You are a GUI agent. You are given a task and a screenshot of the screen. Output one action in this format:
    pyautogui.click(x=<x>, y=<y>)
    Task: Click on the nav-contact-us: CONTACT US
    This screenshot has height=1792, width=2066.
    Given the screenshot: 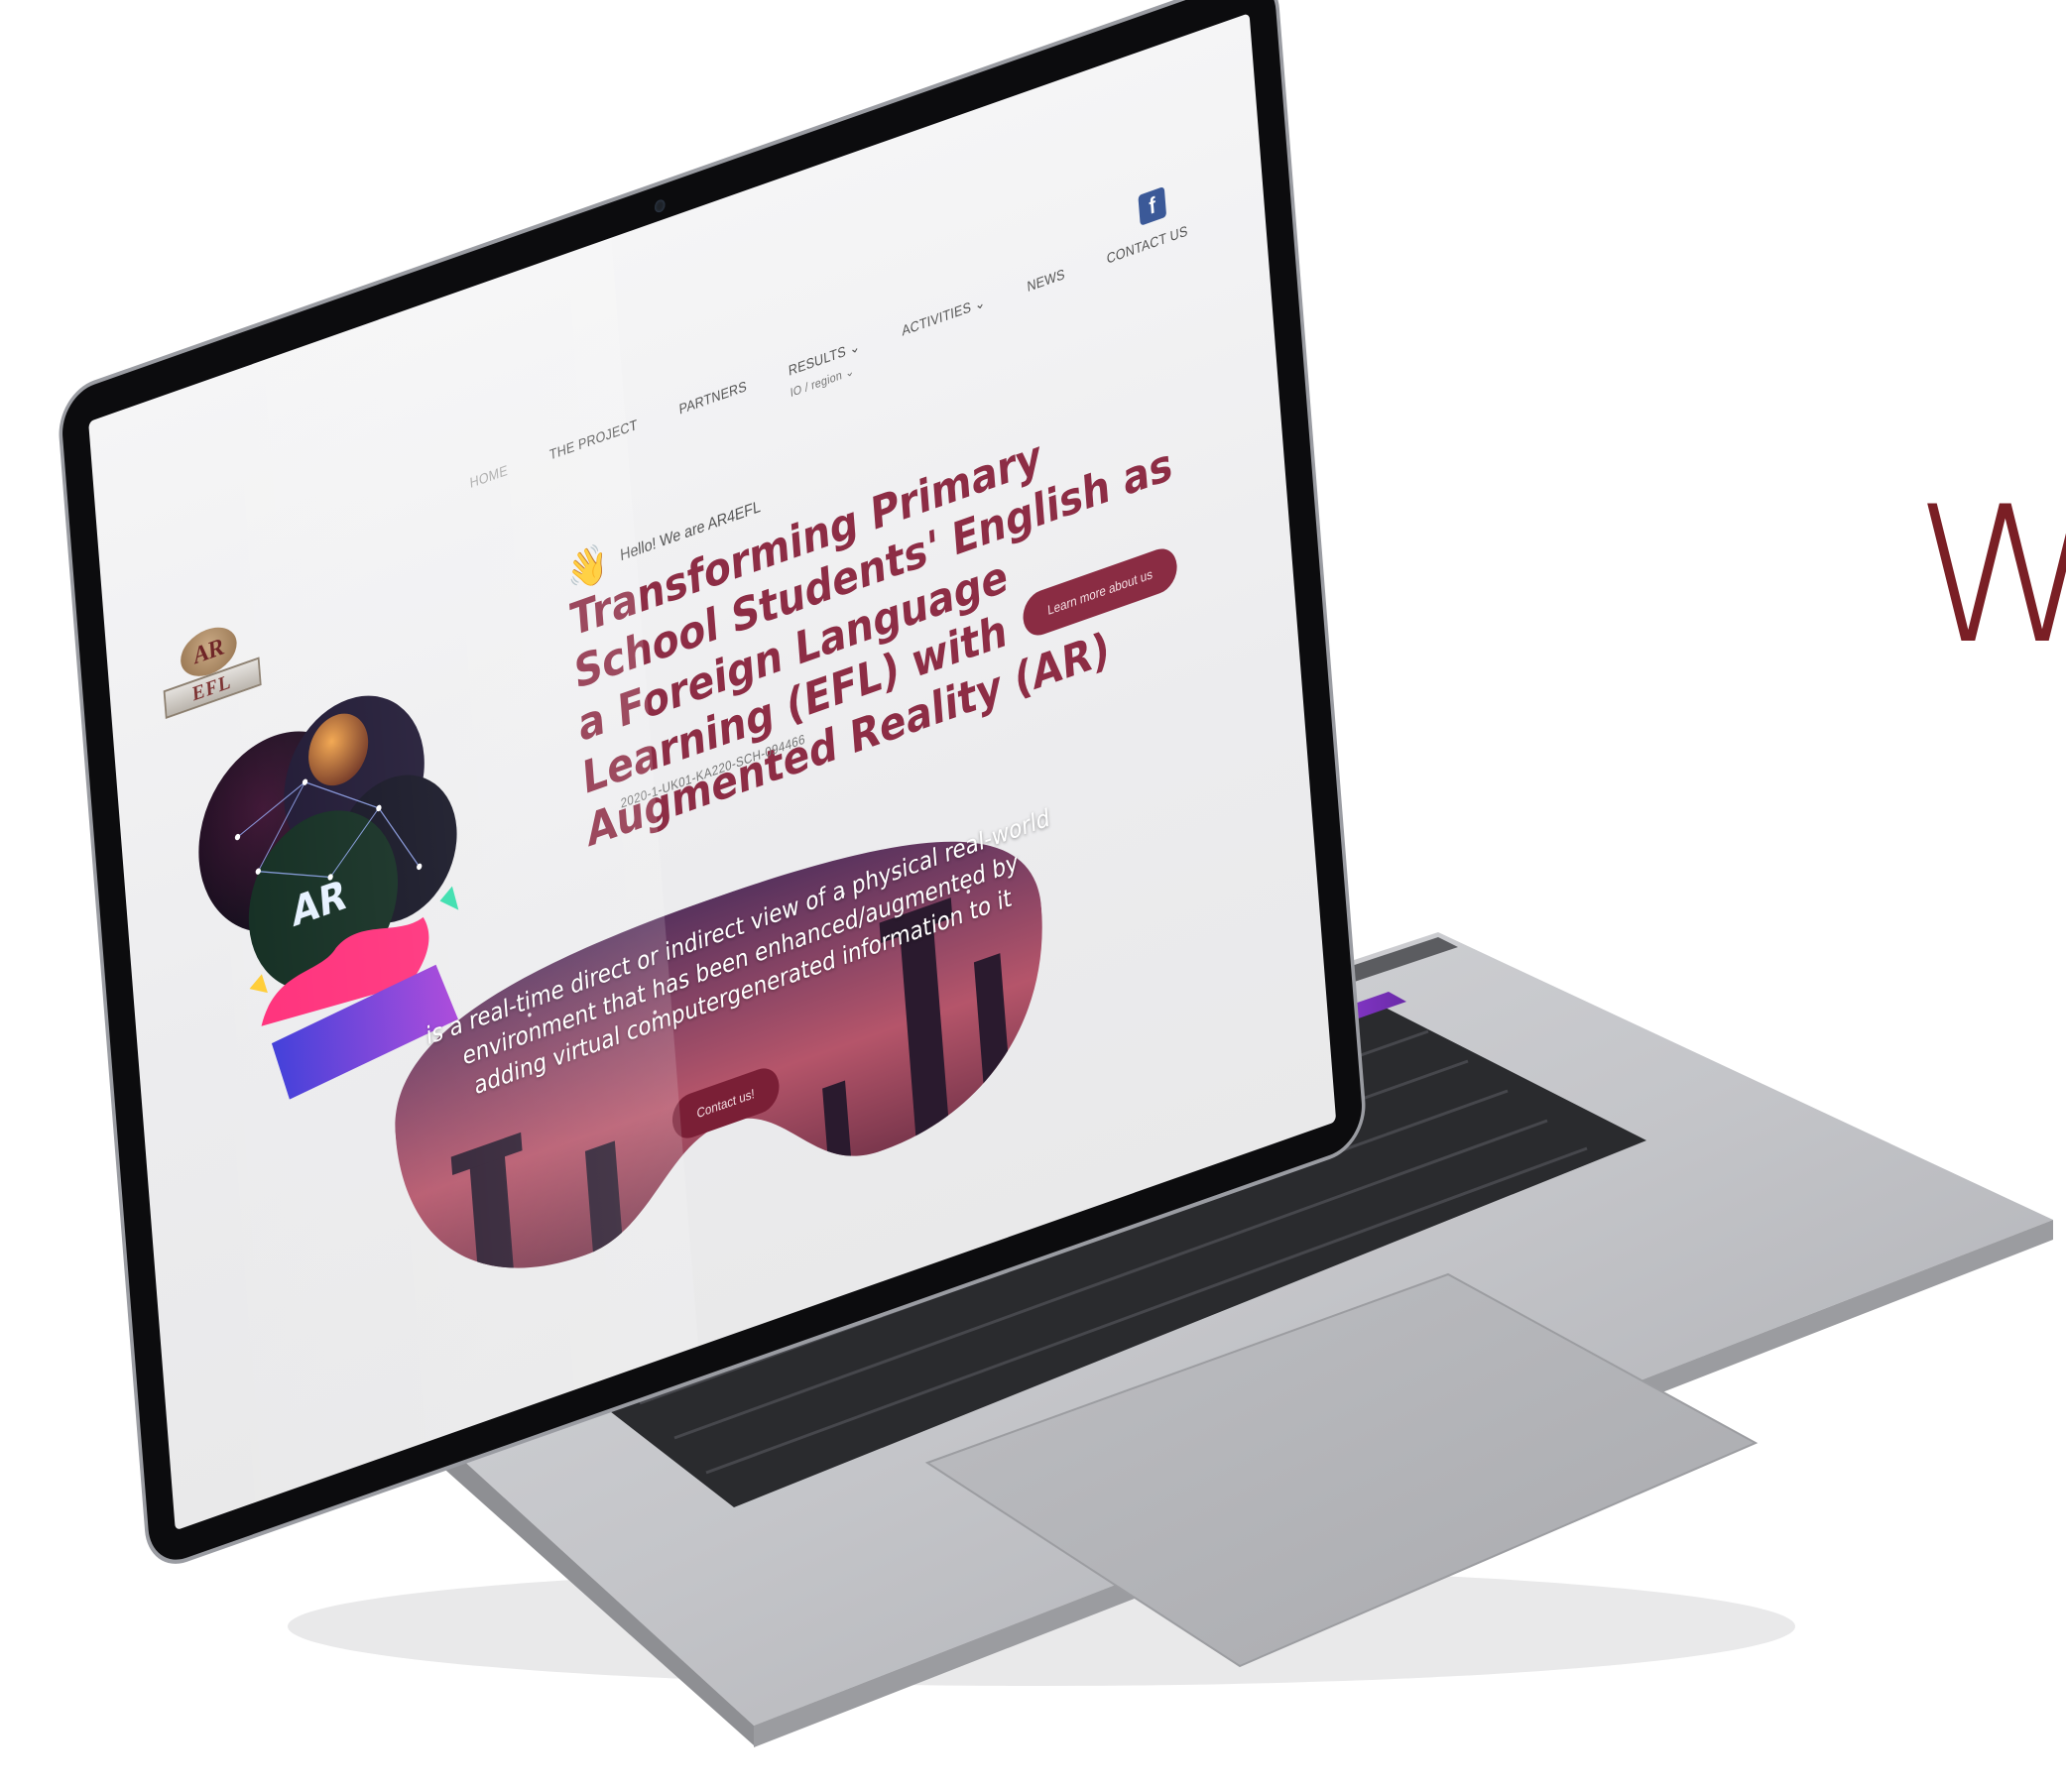 What is the action you would take?
    pyautogui.click(x=1147, y=245)
    